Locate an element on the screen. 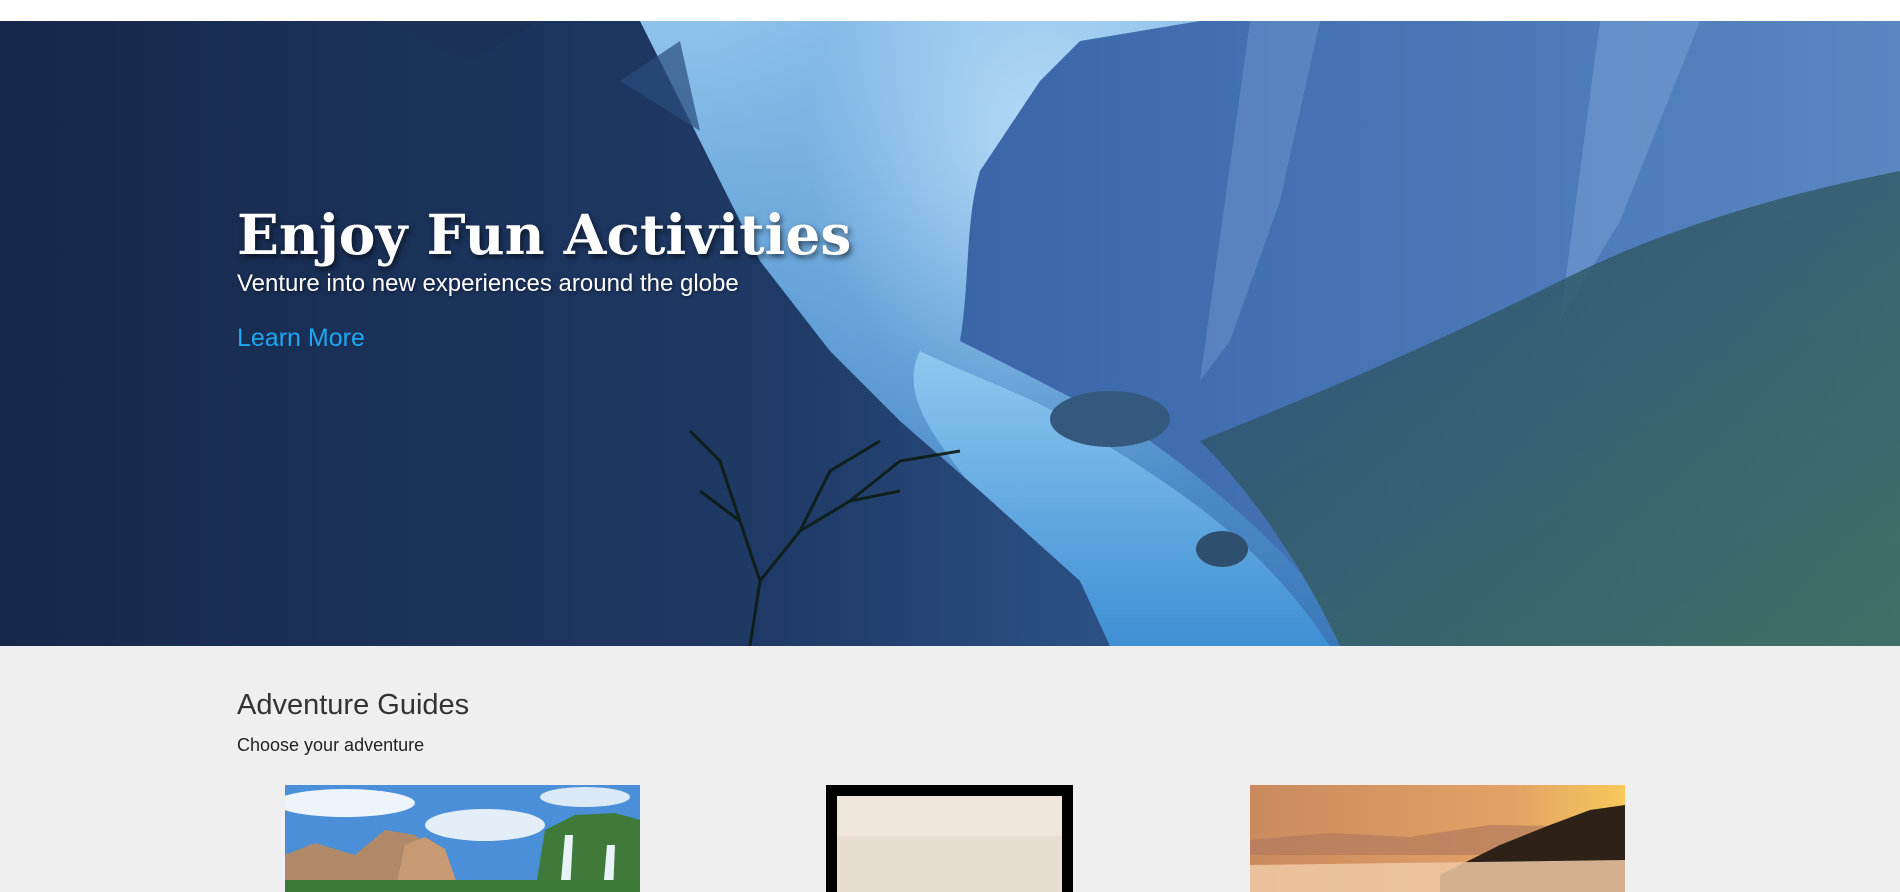 The height and width of the screenshot is (892, 1900). guide-card-misty-hills is located at coordinates (1437, 838).